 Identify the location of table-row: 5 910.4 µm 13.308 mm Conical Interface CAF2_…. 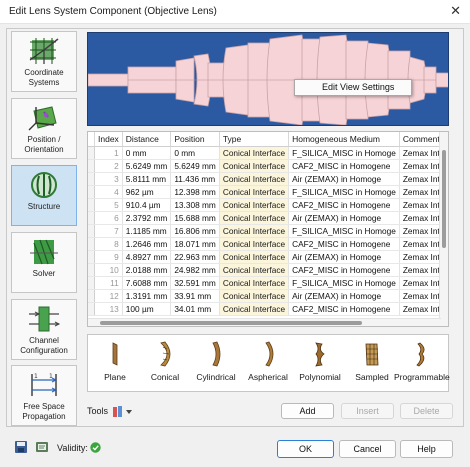
(268, 205).